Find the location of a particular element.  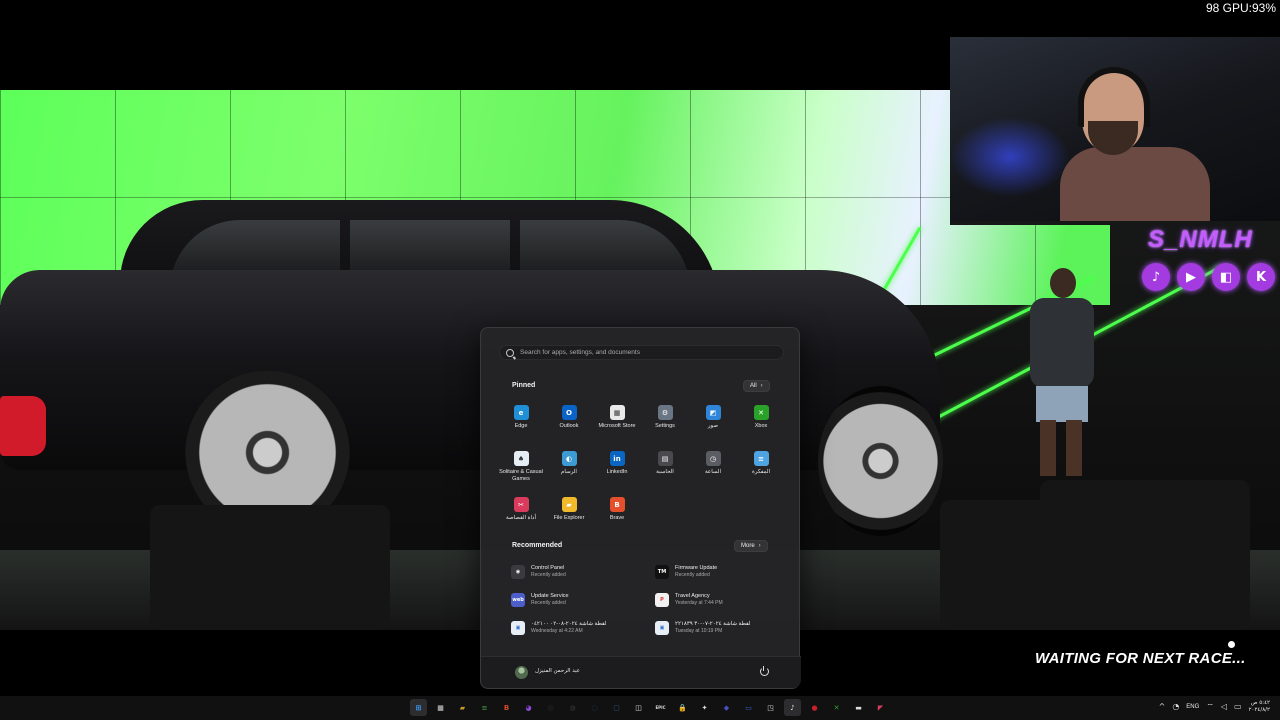

notepad-icon: ≡ is located at coordinates (484, 707).